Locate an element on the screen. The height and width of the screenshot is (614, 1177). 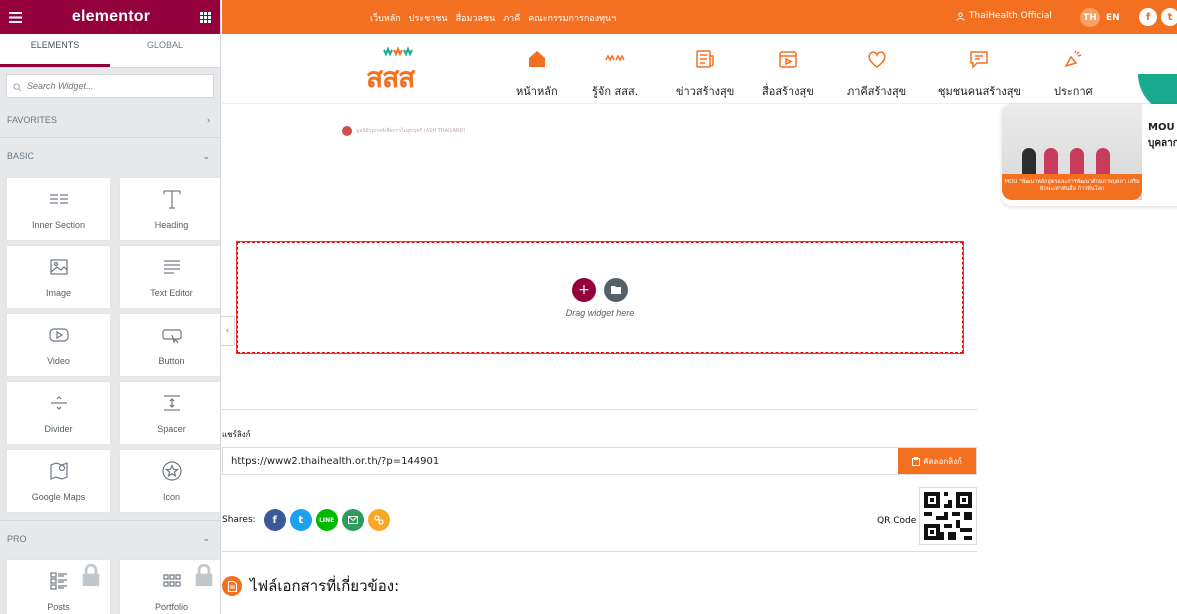
facebook-share-icon: f is located at coordinates (274, 520).